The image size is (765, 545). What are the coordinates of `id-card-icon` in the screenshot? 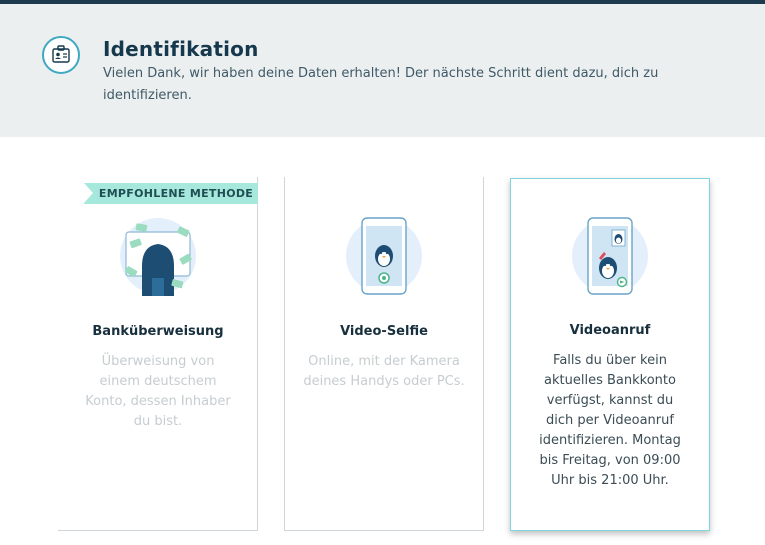 It's located at (61, 55).